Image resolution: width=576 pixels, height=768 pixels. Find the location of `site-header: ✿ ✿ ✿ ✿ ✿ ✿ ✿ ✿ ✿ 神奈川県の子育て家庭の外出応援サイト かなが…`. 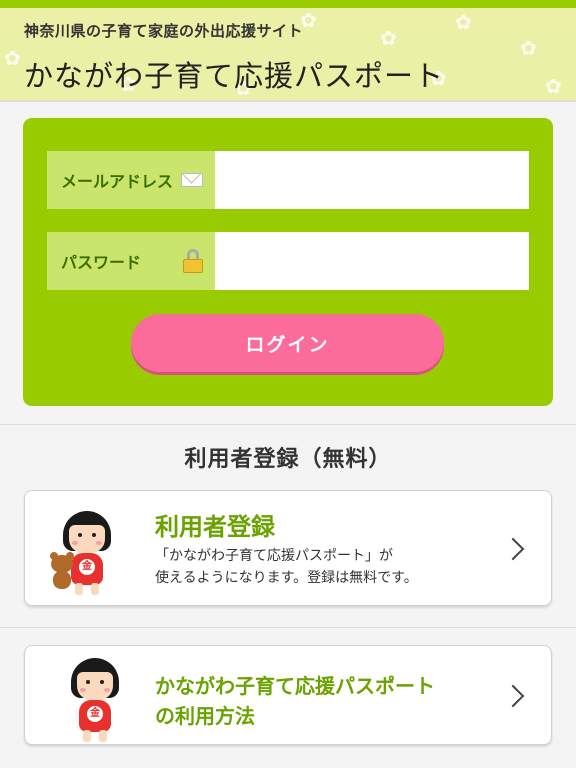

site-header: ✿ ✿ ✿ ✿ ✿ ✿ ✿ ✿ ✿ 神奈川県の子育て家庭の外出応援サイト かなが… is located at coordinates (288, 51).